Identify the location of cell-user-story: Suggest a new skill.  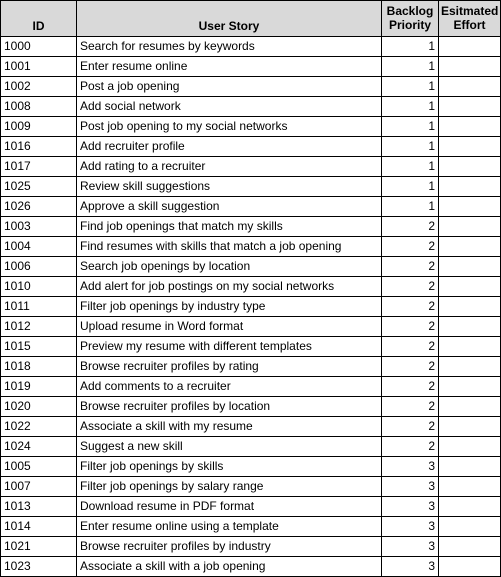
(229, 446).